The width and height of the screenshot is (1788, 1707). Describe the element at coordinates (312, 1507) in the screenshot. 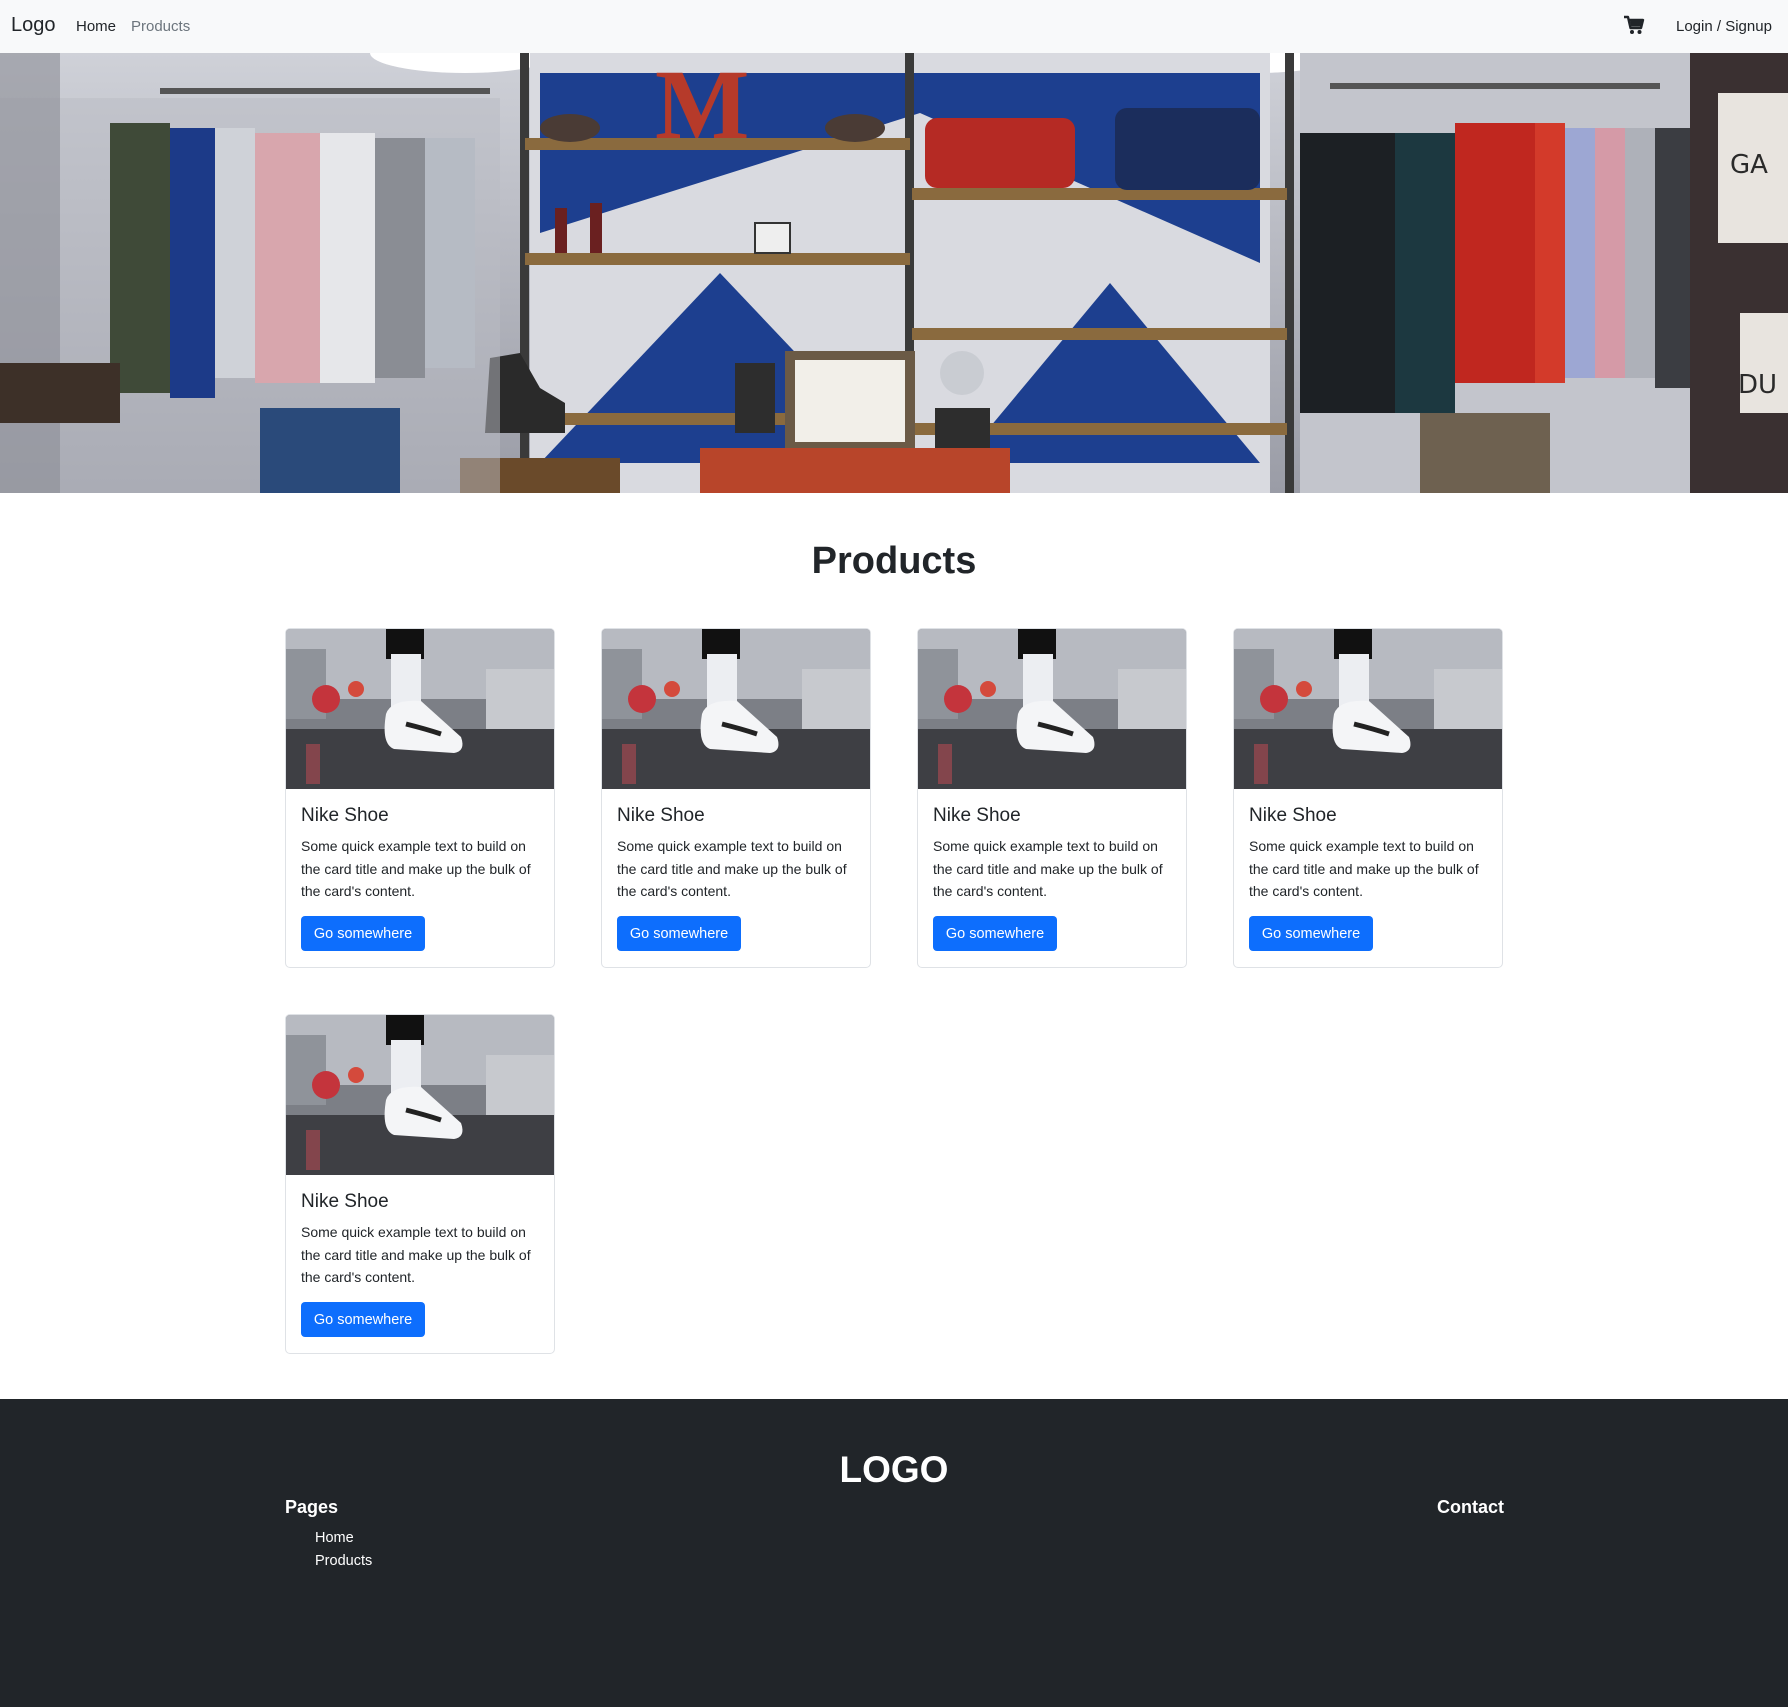

I see `footer-pages-heading: Pages` at that location.